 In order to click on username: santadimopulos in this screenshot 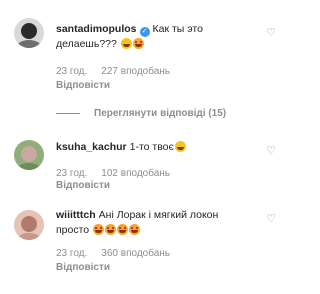, I will do `click(96, 29)`.